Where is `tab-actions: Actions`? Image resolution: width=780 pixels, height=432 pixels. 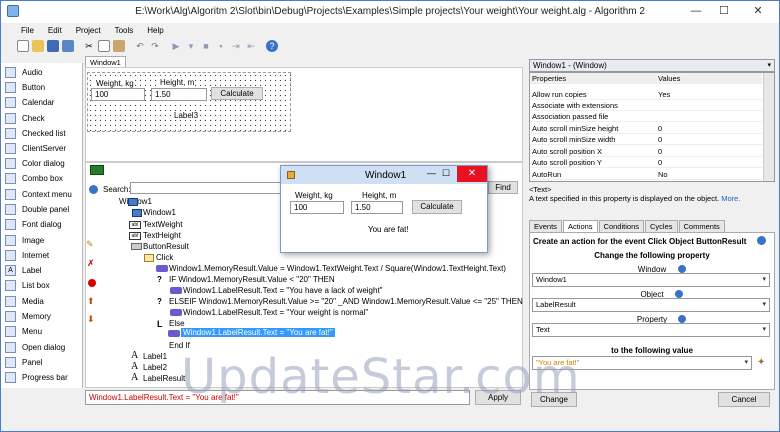 tab-actions: Actions is located at coordinates (580, 226).